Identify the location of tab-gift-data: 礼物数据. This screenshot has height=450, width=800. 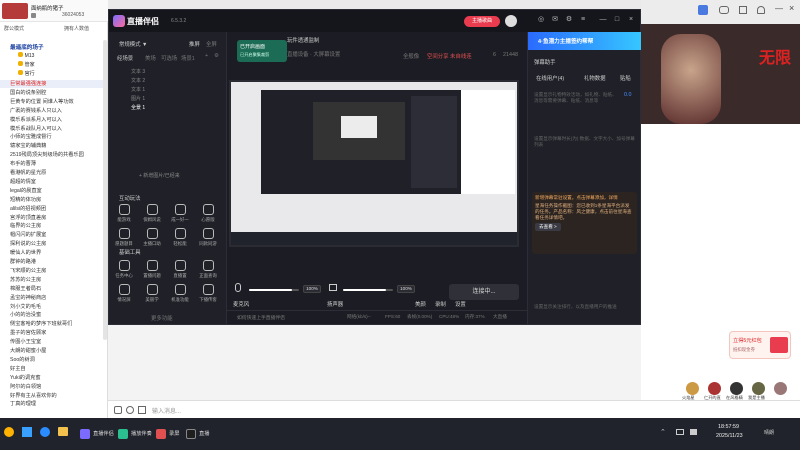
(595, 78).